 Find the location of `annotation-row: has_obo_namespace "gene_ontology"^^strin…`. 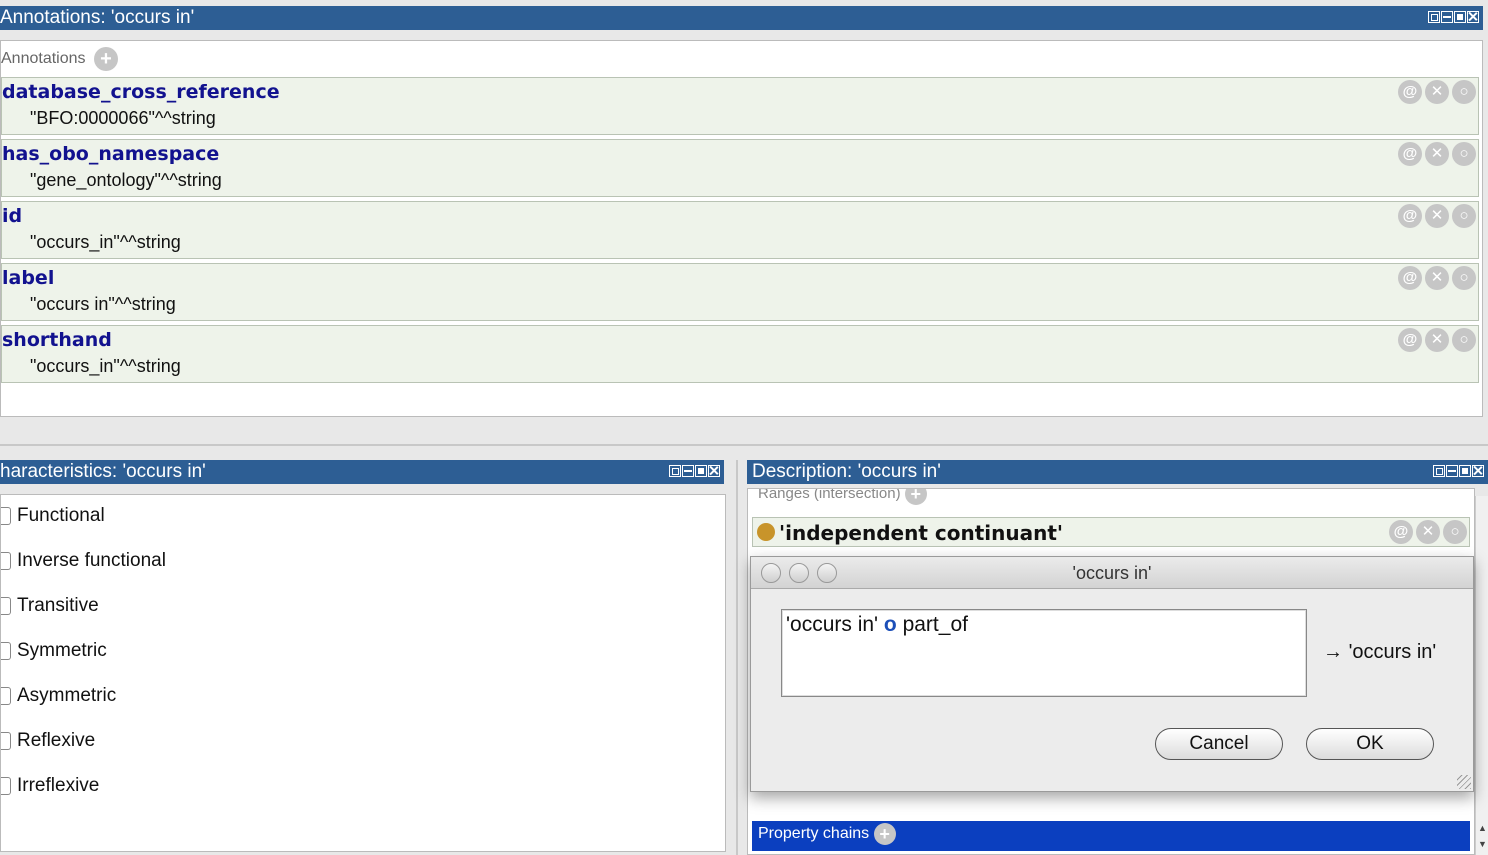

annotation-row: has_obo_namespace "gene_ontology"^^strin… is located at coordinates (740, 168).